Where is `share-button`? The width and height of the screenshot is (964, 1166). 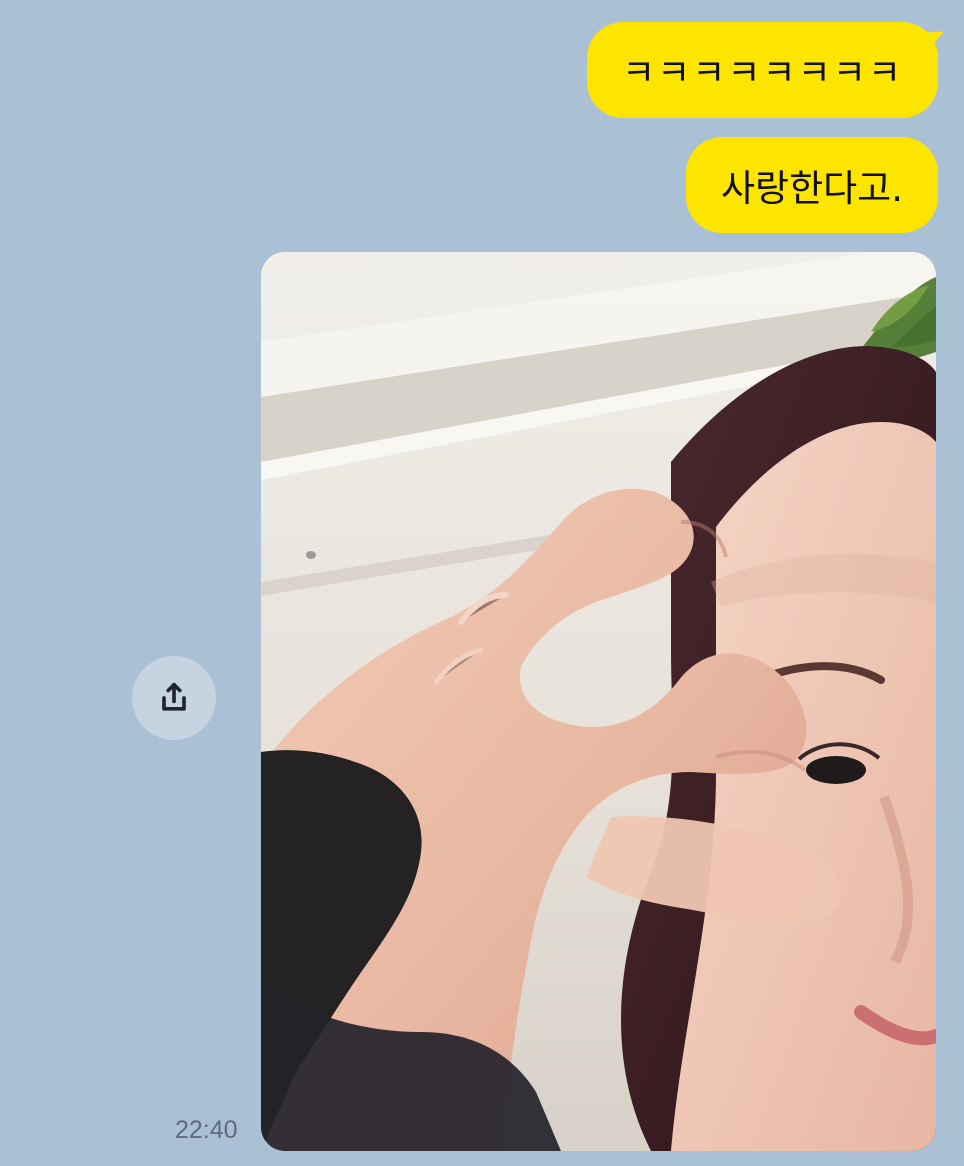
share-button is located at coordinates (174, 698).